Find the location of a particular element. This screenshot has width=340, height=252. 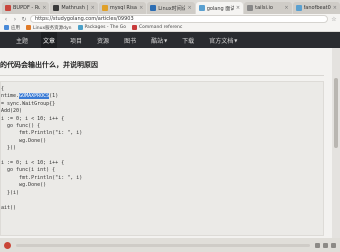

code-line: = sync.WaitGroup{} is located at coordinates (28, 103).